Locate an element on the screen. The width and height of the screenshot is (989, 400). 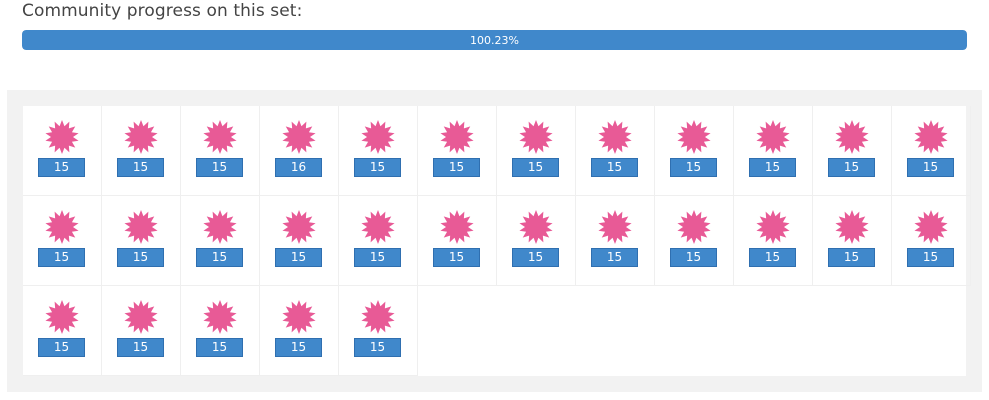
collection-item: 16 is located at coordinates (299, 151).